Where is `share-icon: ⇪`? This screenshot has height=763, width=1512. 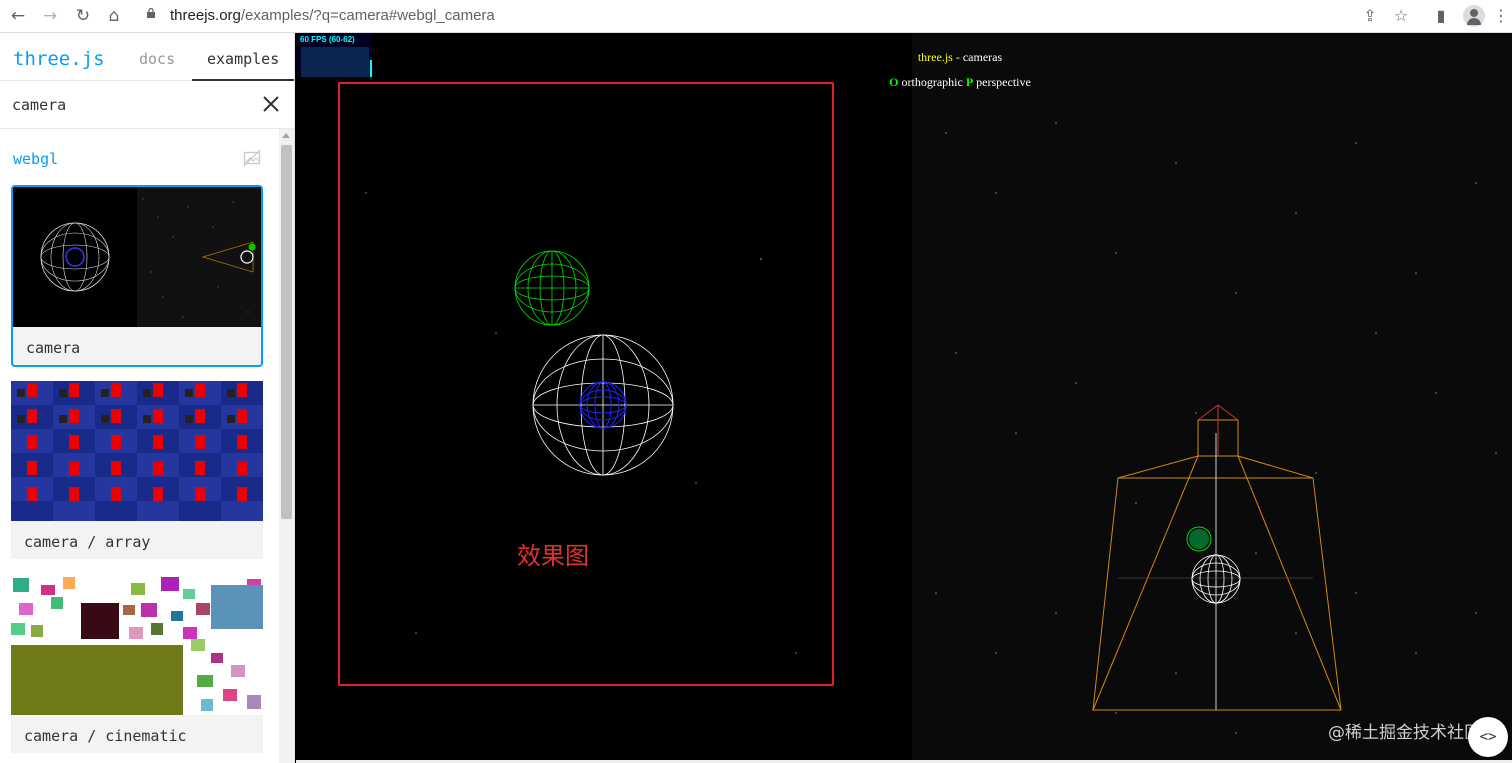 share-icon: ⇪ is located at coordinates (1370, 16).